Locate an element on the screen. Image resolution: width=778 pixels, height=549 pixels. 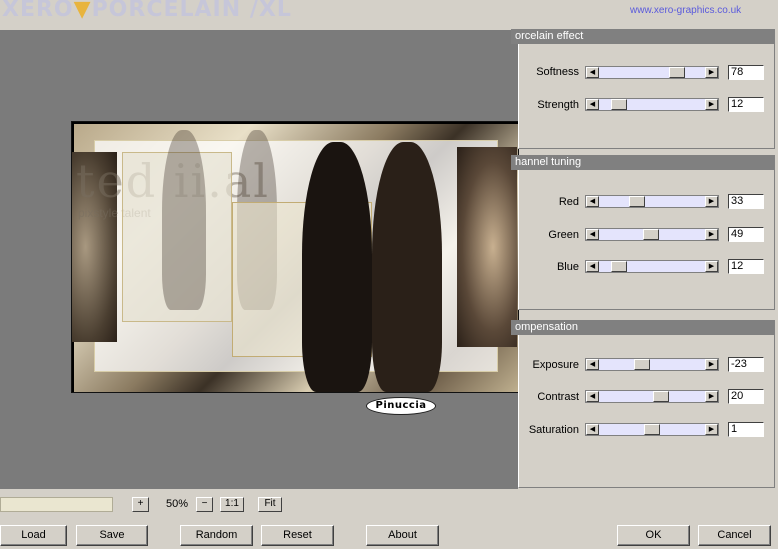
zoom-in-button: + is located at coordinates (140, 504).